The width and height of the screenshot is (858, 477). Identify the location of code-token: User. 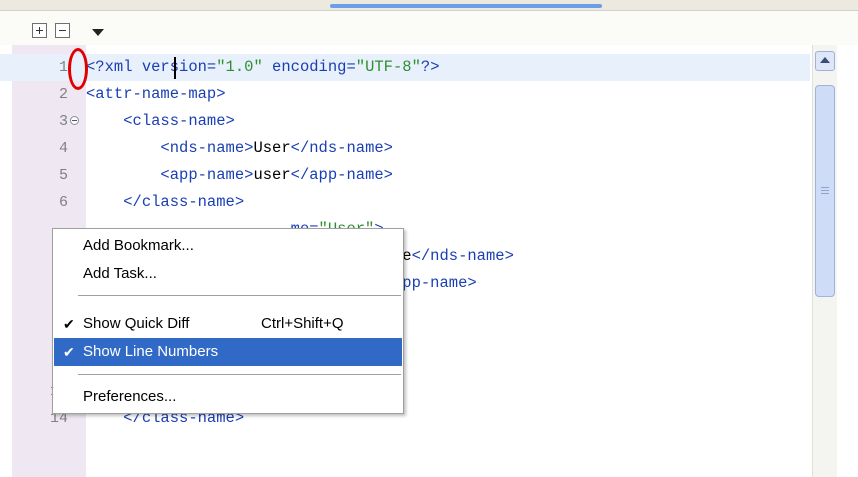
(272, 148).